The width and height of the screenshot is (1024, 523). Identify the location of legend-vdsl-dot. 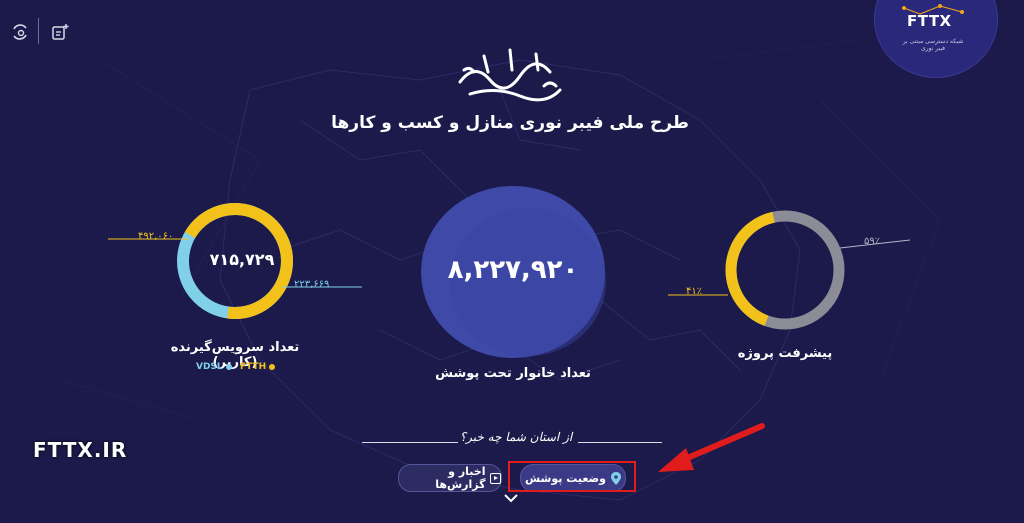
(228, 366).